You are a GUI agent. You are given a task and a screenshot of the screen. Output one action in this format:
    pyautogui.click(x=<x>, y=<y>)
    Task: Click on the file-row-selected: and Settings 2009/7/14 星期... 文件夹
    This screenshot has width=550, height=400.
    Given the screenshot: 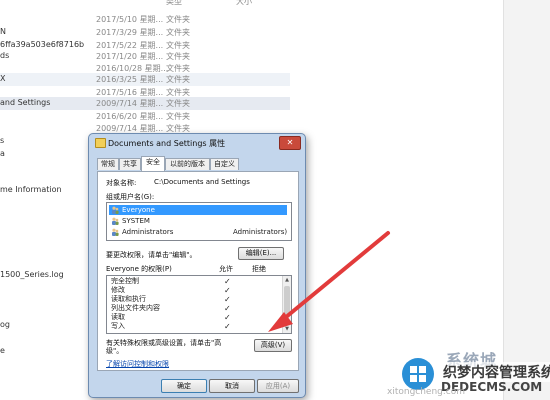 What is the action you would take?
    pyautogui.click(x=145, y=103)
    